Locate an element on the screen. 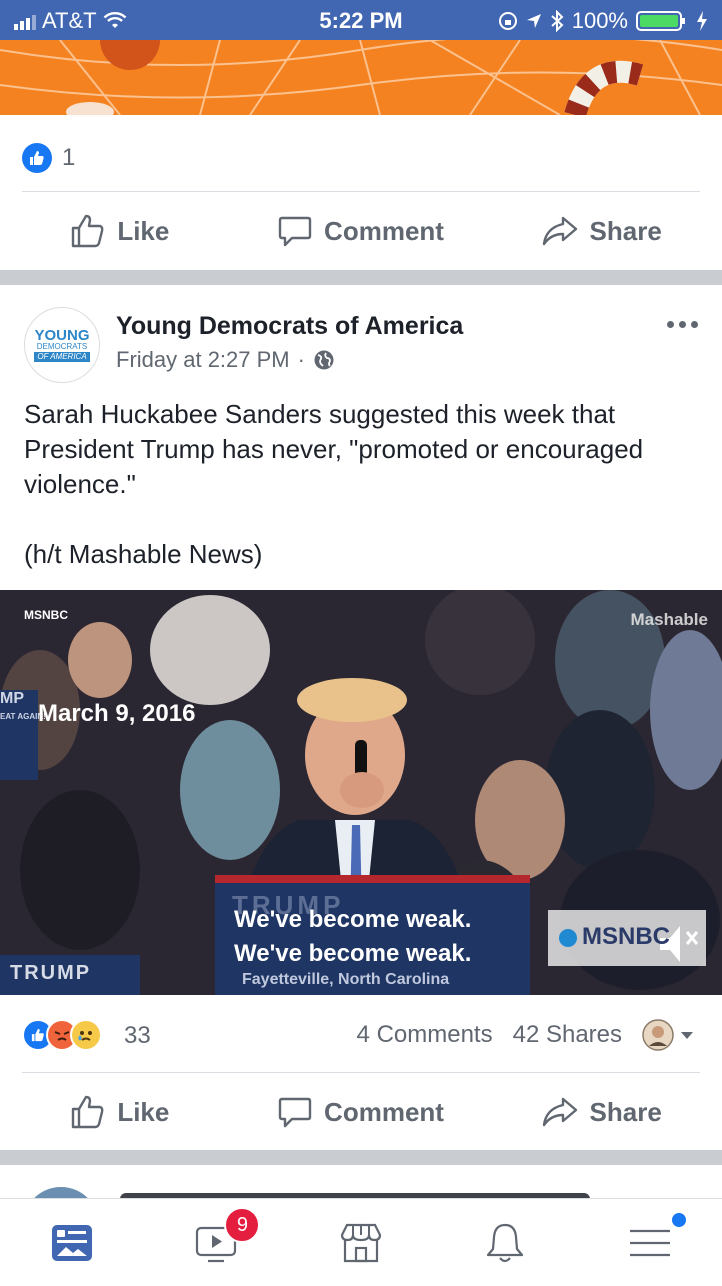 The height and width of the screenshot is (1286, 722). network-logo: MSNBC is located at coordinates (626, 936).